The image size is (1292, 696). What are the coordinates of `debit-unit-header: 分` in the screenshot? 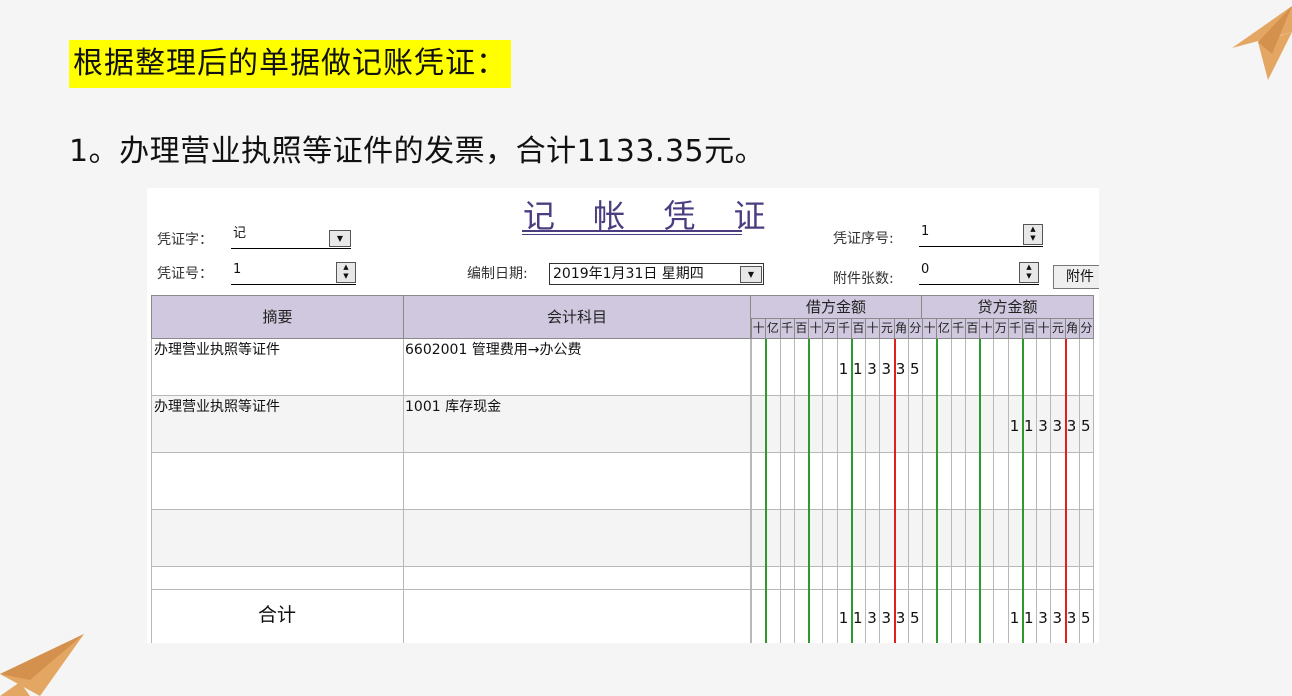 It's located at (915, 328).